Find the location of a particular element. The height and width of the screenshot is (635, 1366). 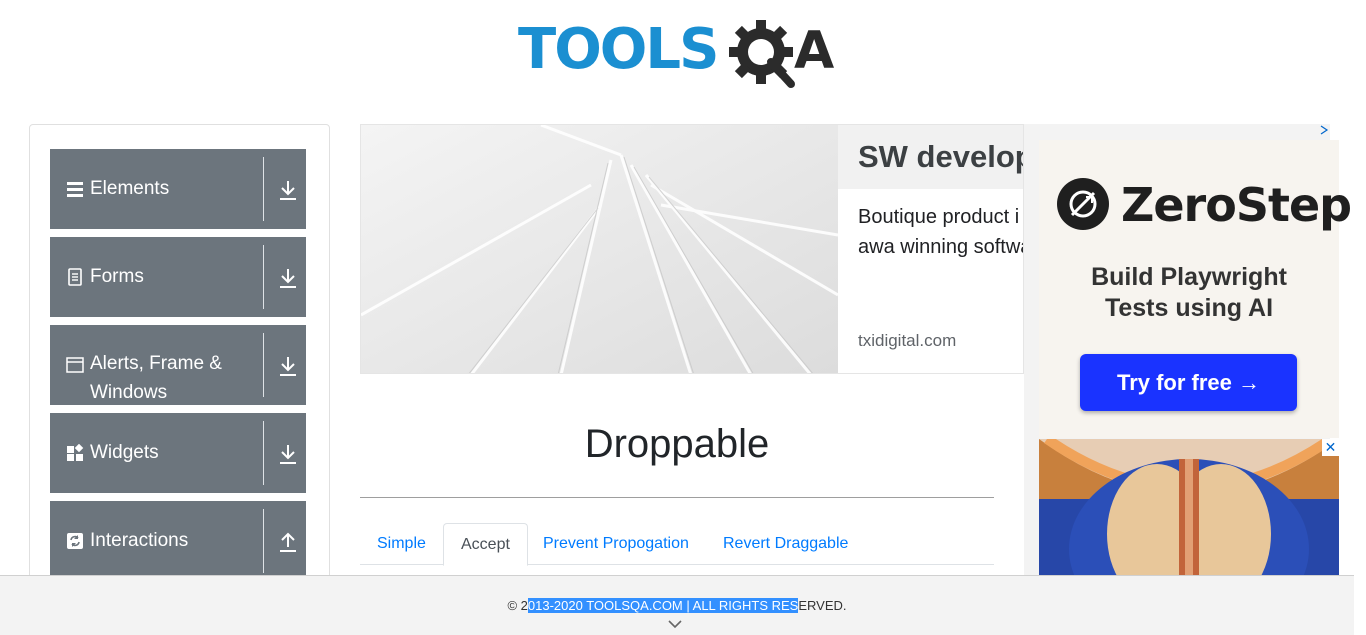

document-icon is located at coordinates (75, 277).